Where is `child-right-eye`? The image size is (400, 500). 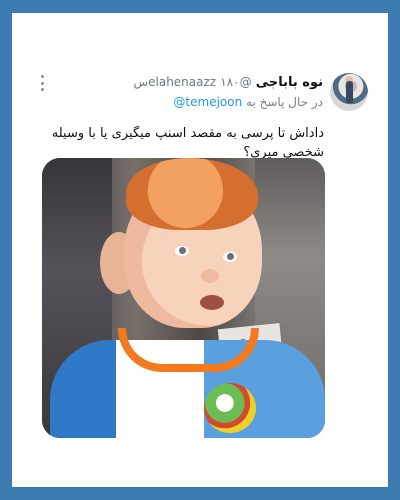 child-right-eye is located at coordinates (230, 257).